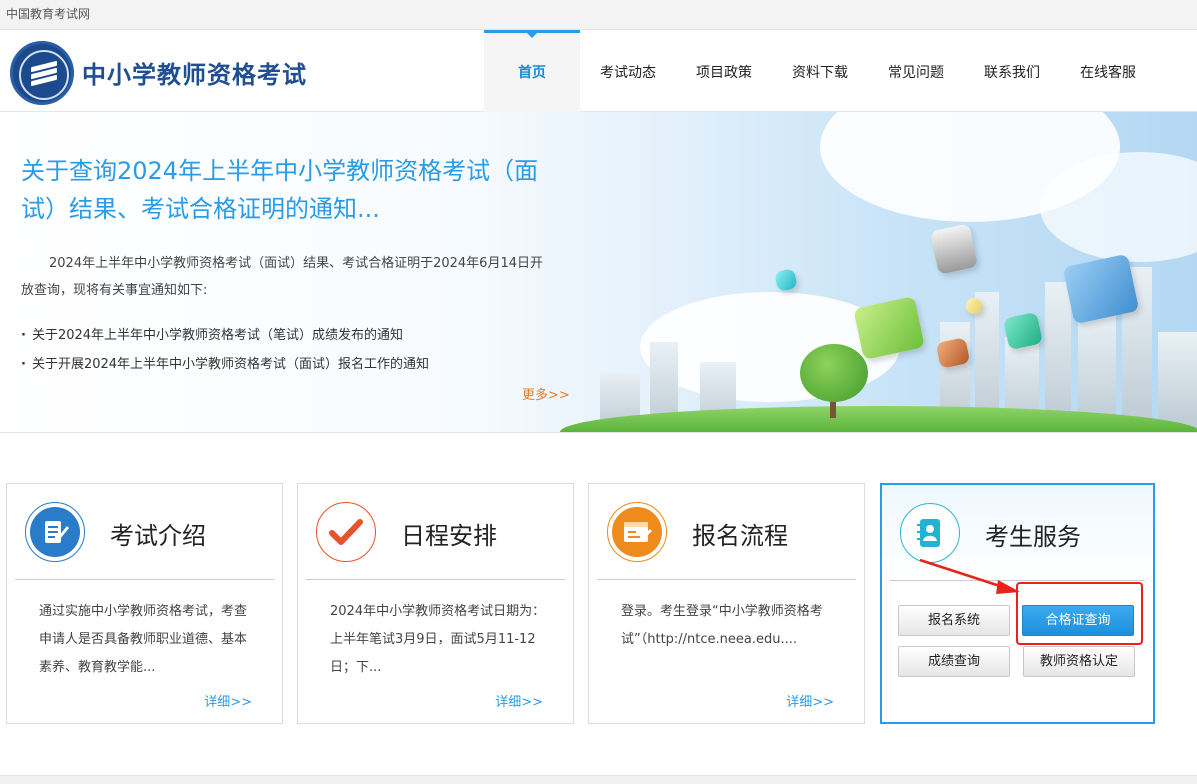  Describe the element at coordinates (969, 576) in the screenshot. I see `red-arrow-icon` at that location.